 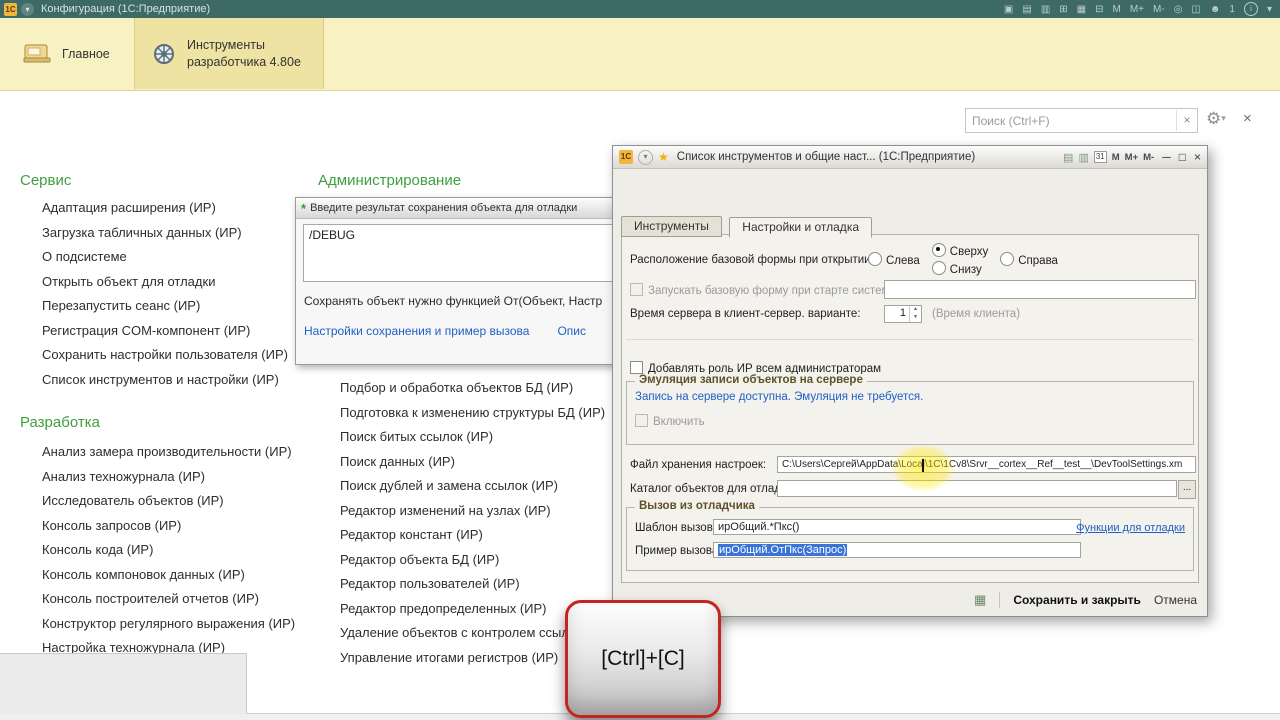 I want to click on service-item: О подсистеме, so click(x=165, y=257).